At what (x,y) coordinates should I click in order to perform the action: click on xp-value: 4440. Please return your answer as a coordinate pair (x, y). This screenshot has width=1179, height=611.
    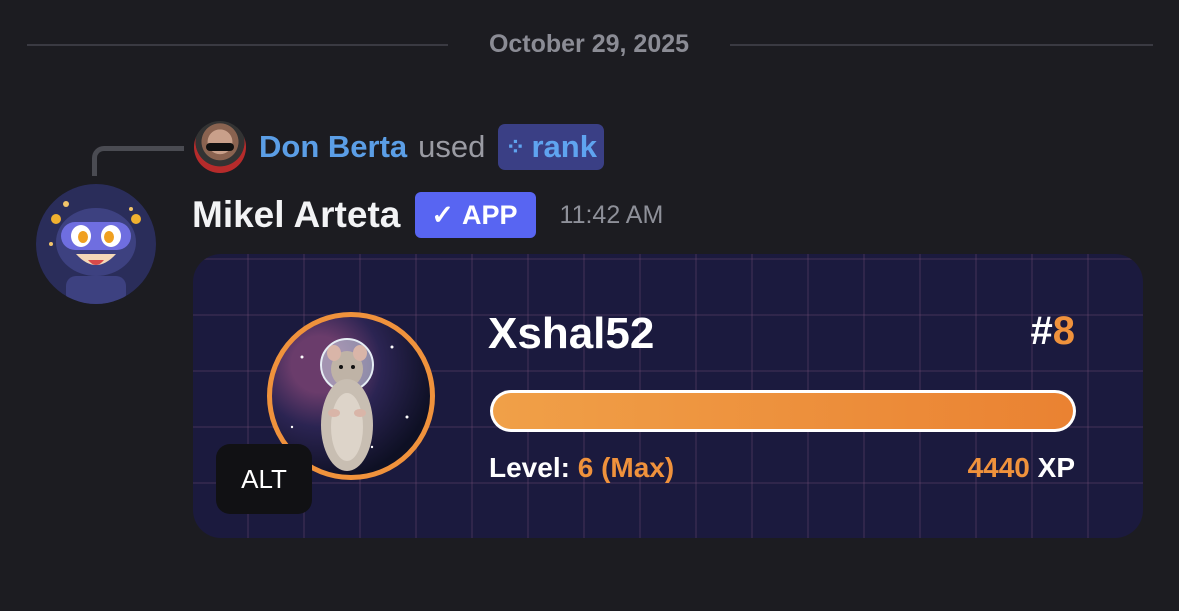
    Looking at the image, I should click on (998, 467).